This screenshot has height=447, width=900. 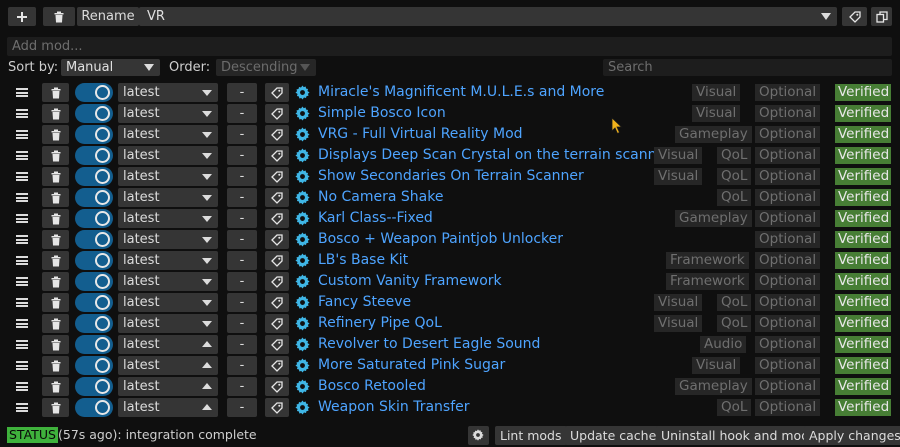 I want to click on apply-changes-button: Apply changes, so click(x=852, y=435).